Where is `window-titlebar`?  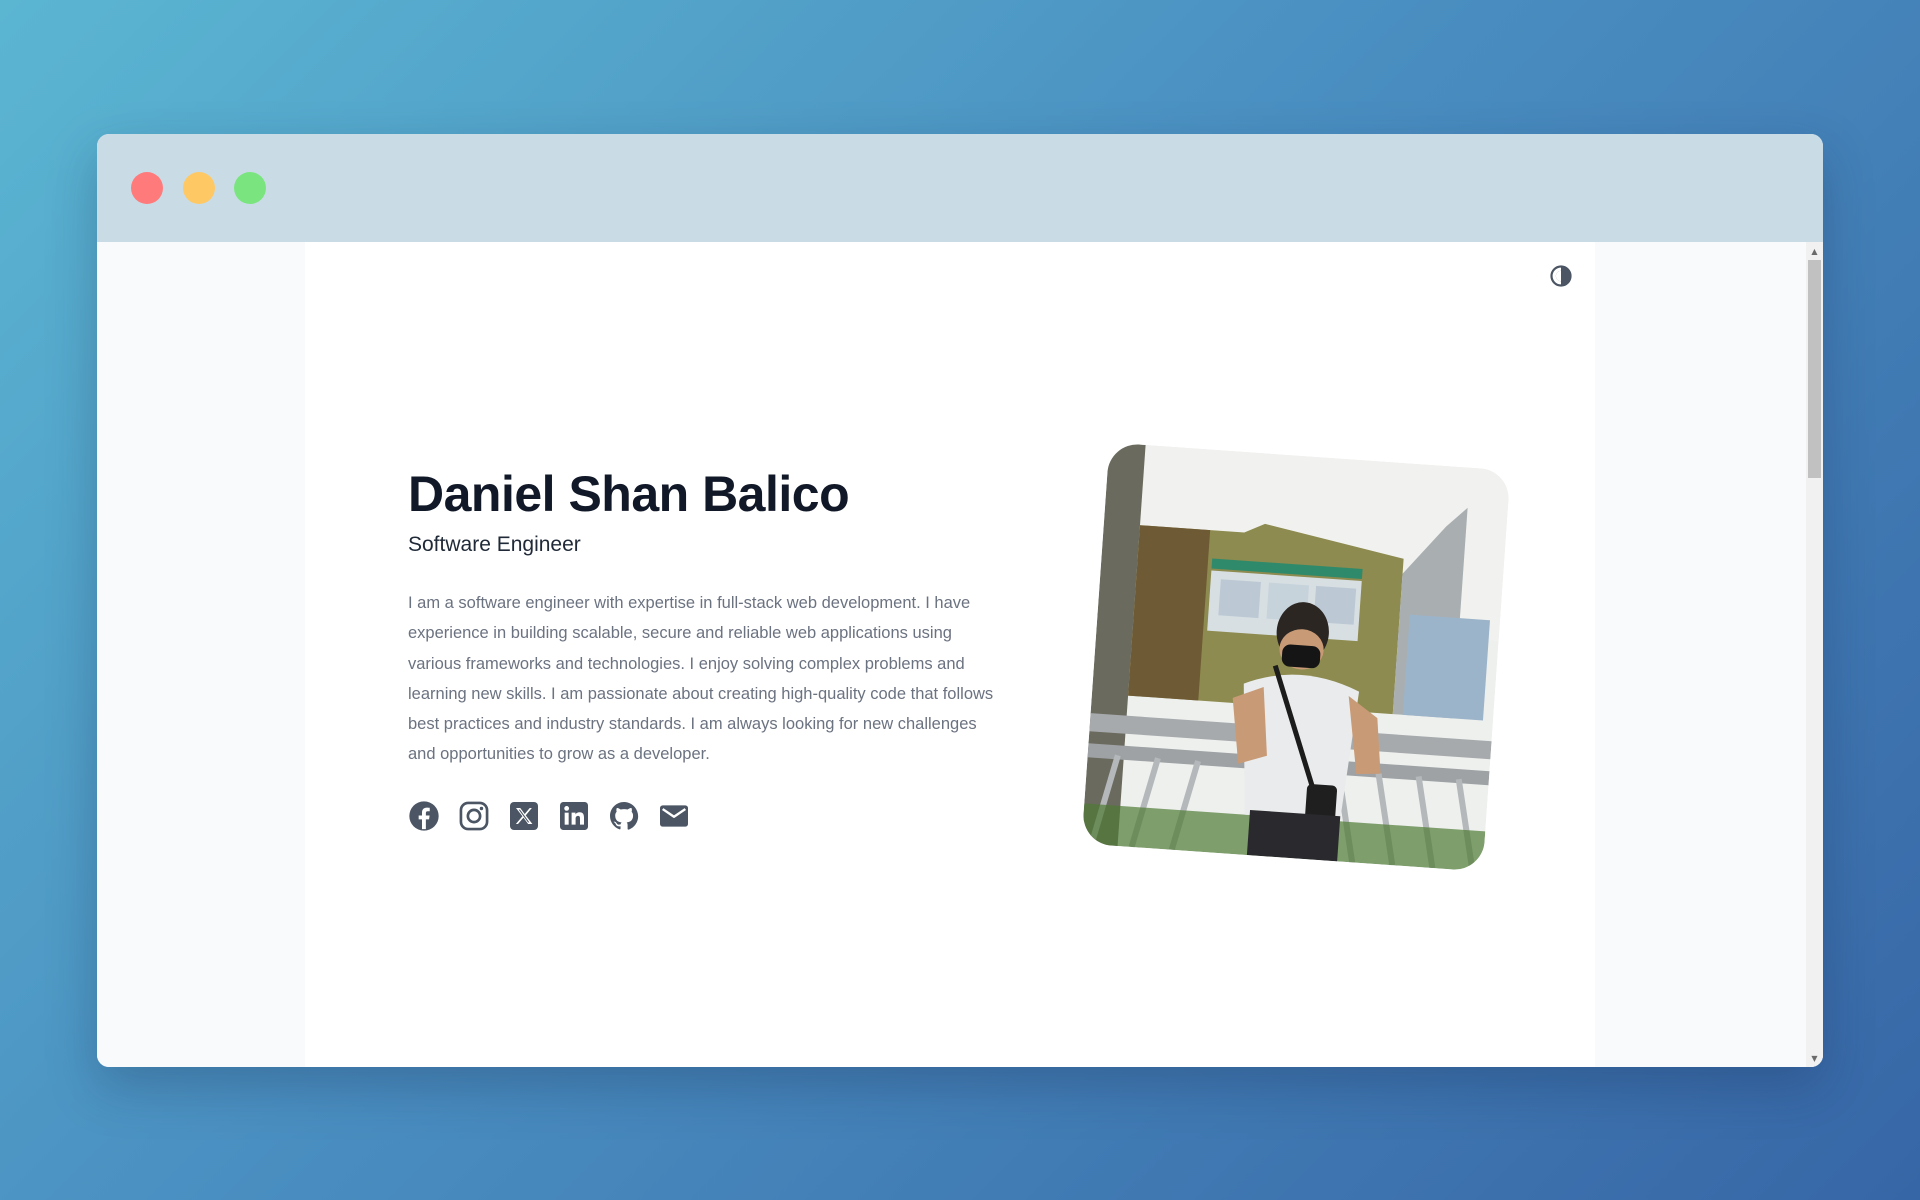 window-titlebar is located at coordinates (960, 188).